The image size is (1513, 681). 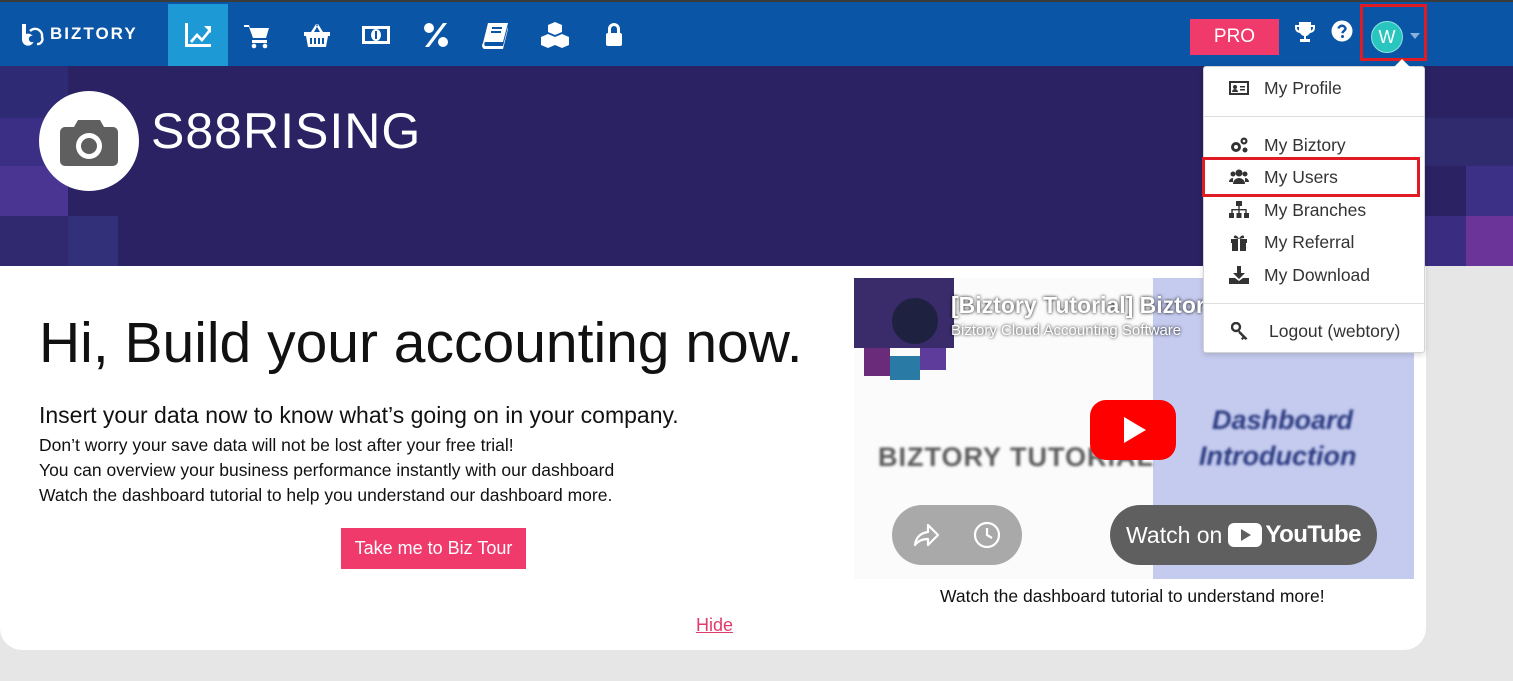 I want to click on basket-icon, so click(x=316, y=35).